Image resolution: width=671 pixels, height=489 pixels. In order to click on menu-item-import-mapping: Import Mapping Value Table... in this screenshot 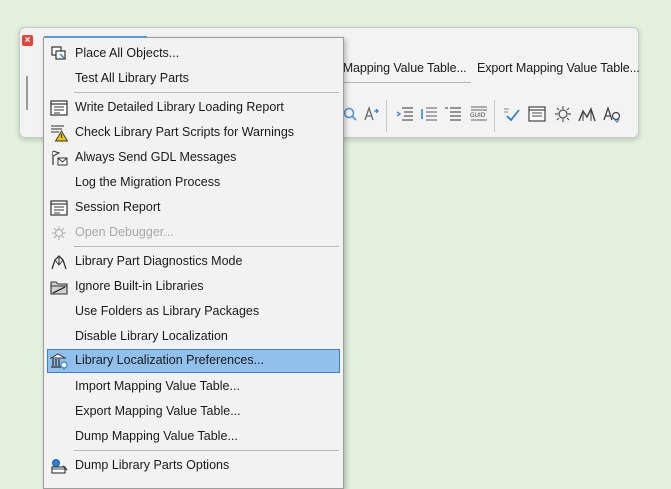, I will do `click(193, 387)`.